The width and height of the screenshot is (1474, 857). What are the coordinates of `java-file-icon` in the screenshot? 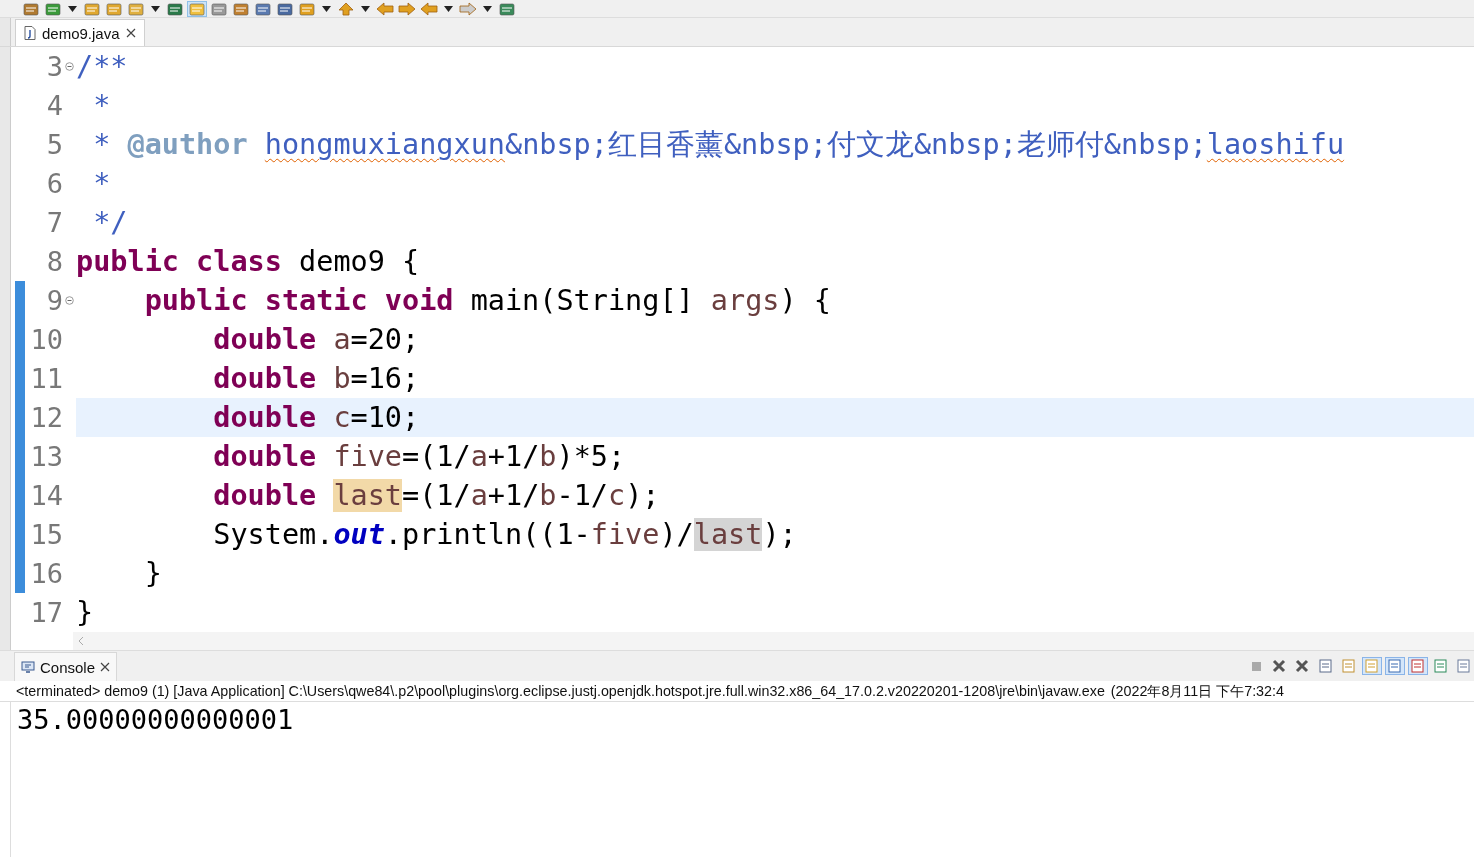 It's located at (30, 33).